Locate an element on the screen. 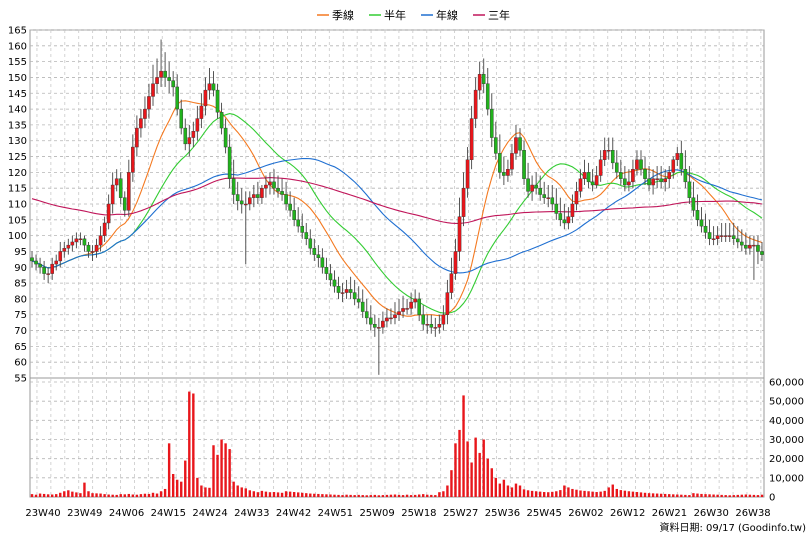 This screenshot has width=808, height=540. x-tick-label: 23W49 is located at coordinates (84, 513).